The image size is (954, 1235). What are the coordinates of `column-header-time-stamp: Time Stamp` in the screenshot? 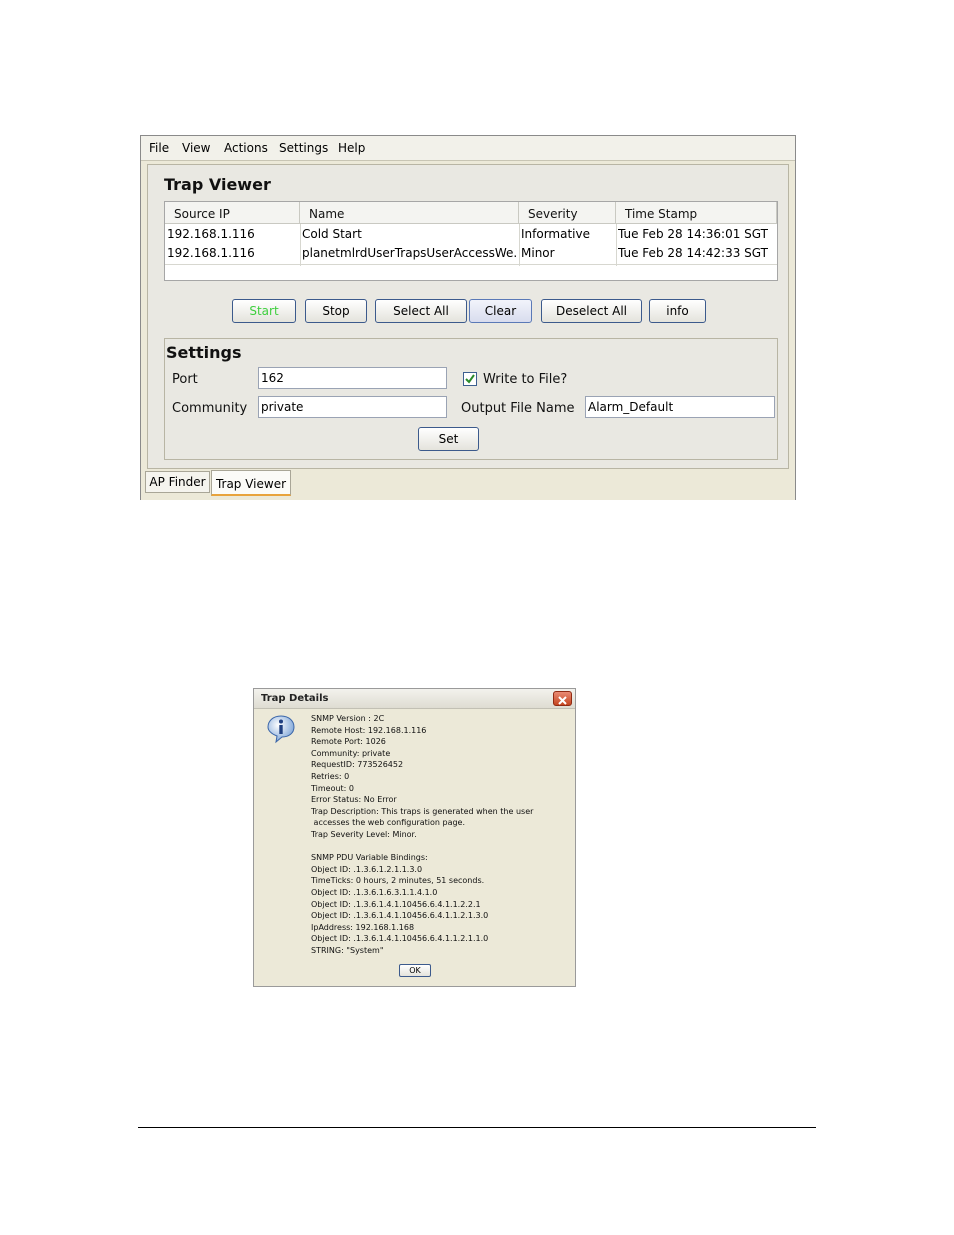 It's located at (696, 213).